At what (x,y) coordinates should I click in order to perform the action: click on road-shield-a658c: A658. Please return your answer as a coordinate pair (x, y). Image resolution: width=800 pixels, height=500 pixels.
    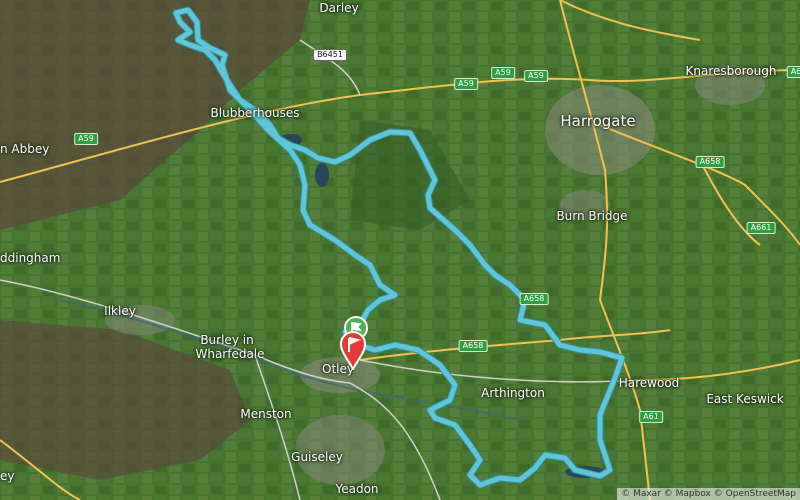
    Looking at the image, I should click on (710, 162).